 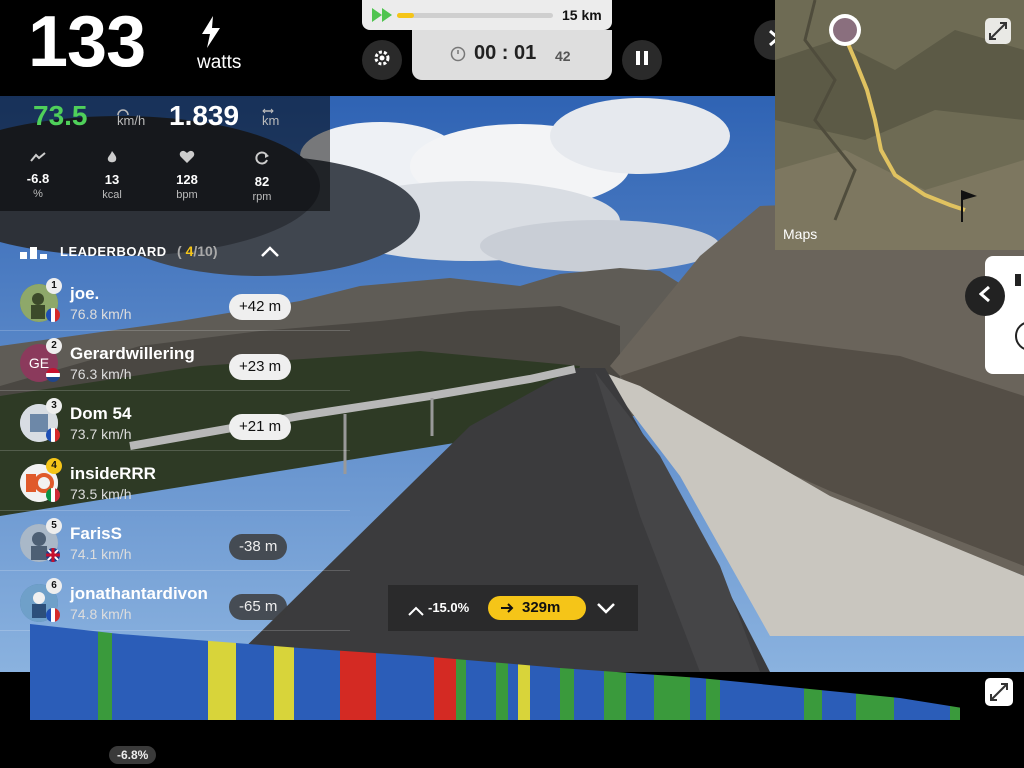 What do you see at coordinates (54, 406) in the screenshot?
I see `rank-badge: 3` at bounding box center [54, 406].